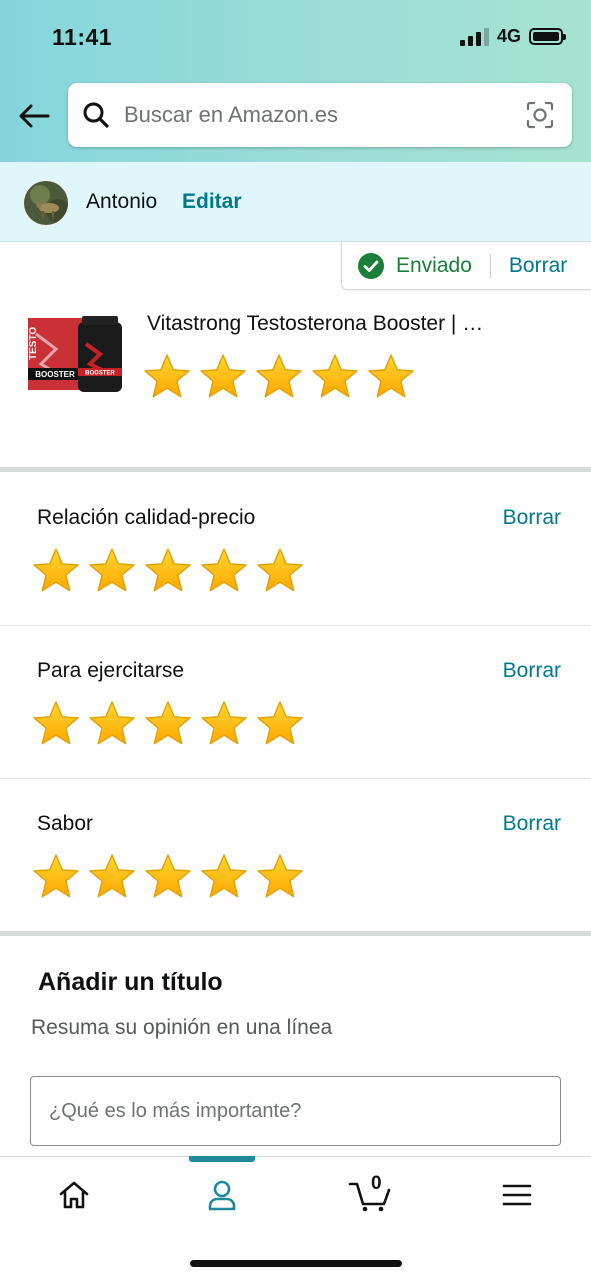  I want to click on exercise-rating-stars, so click(168, 724).